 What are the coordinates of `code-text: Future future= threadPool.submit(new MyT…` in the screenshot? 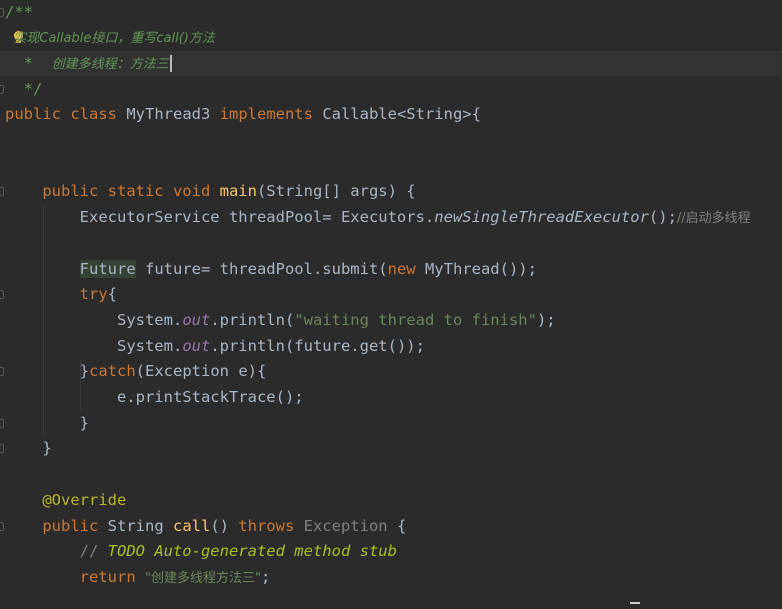 It's located at (271, 269).